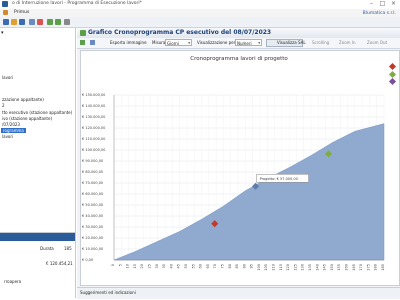  I want to click on y-tick-label: € 100.000,00, so click(93, 150).